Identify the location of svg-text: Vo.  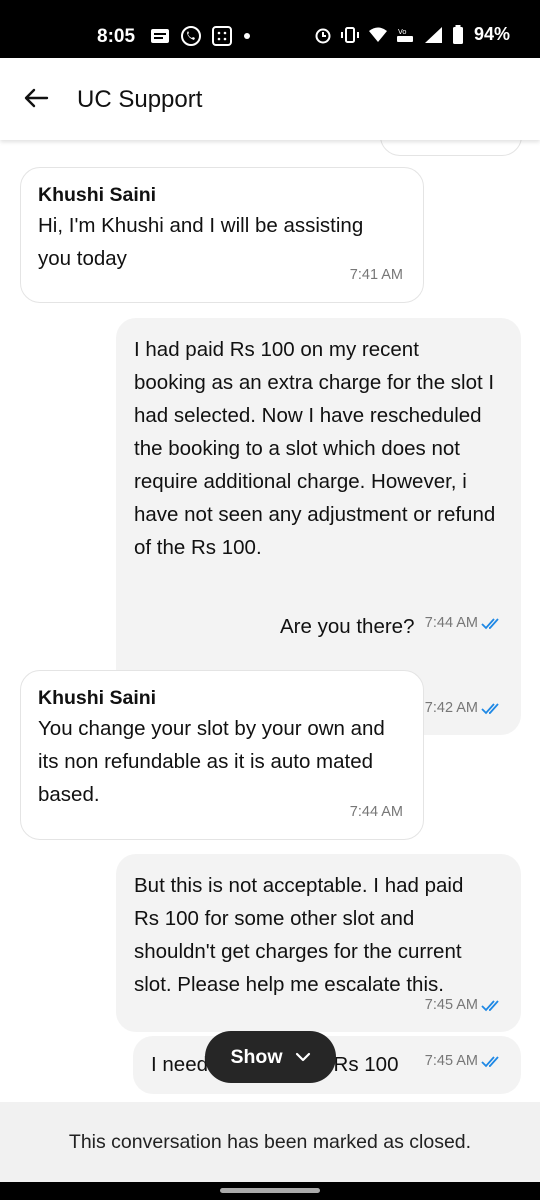
(402, 32).